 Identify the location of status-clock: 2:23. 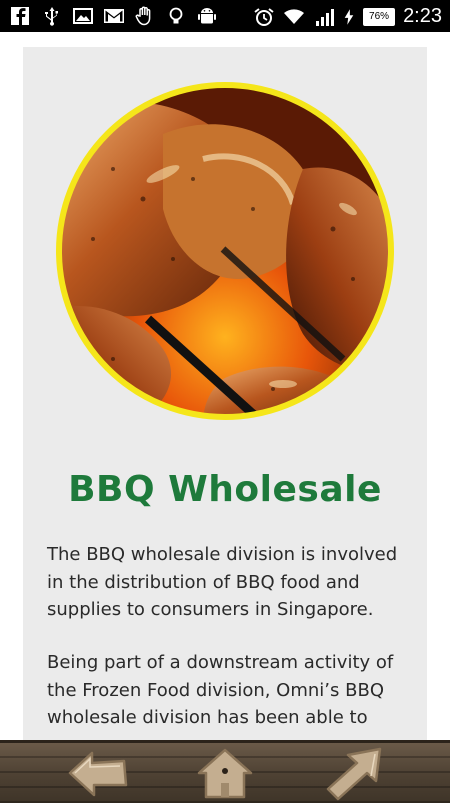
(422, 16).